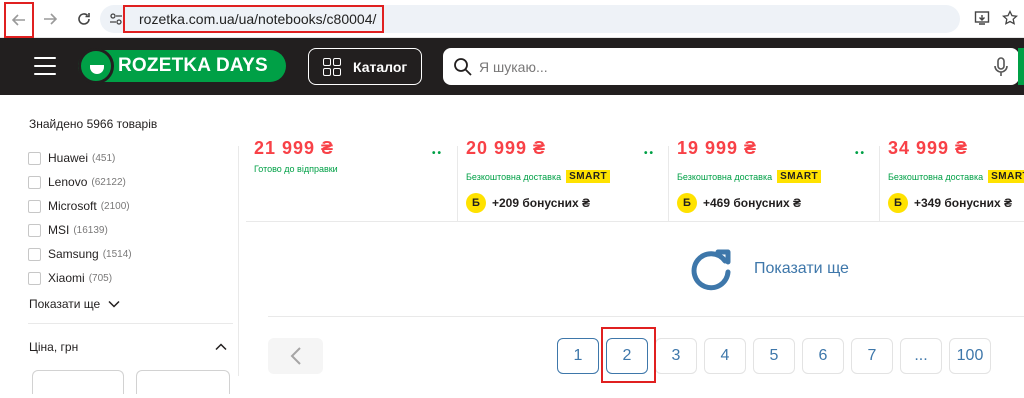  What do you see at coordinates (872, 356) in the screenshot?
I see `page-7: 7` at bounding box center [872, 356].